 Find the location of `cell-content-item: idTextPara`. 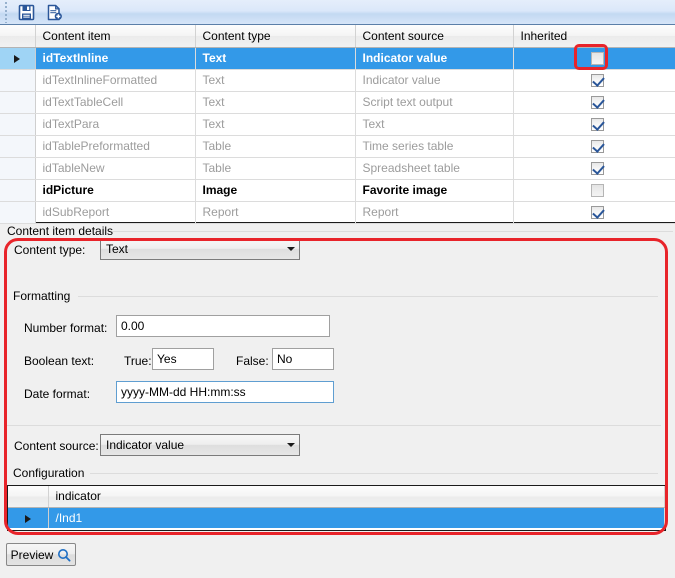

cell-content-item: idTextPara is located at coordinates (115, 124).